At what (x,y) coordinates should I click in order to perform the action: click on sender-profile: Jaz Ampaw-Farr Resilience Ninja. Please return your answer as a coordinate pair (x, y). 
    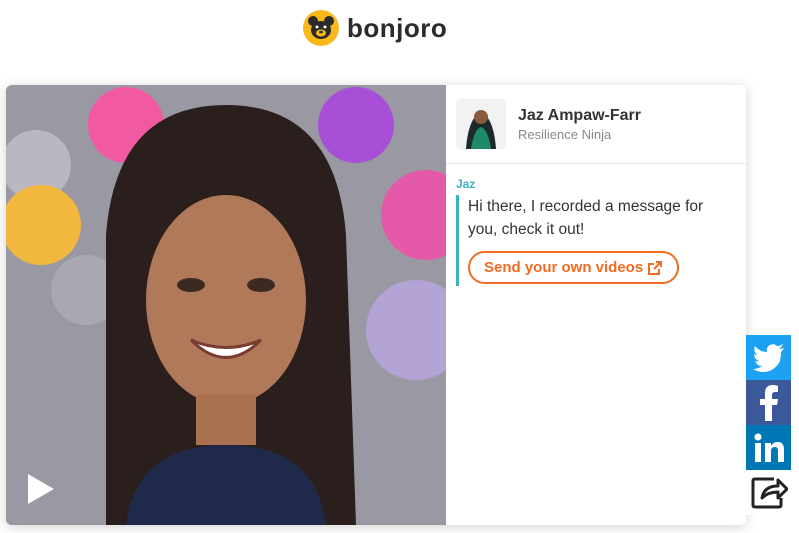
    Looking at the image, I should click on (596, 124).